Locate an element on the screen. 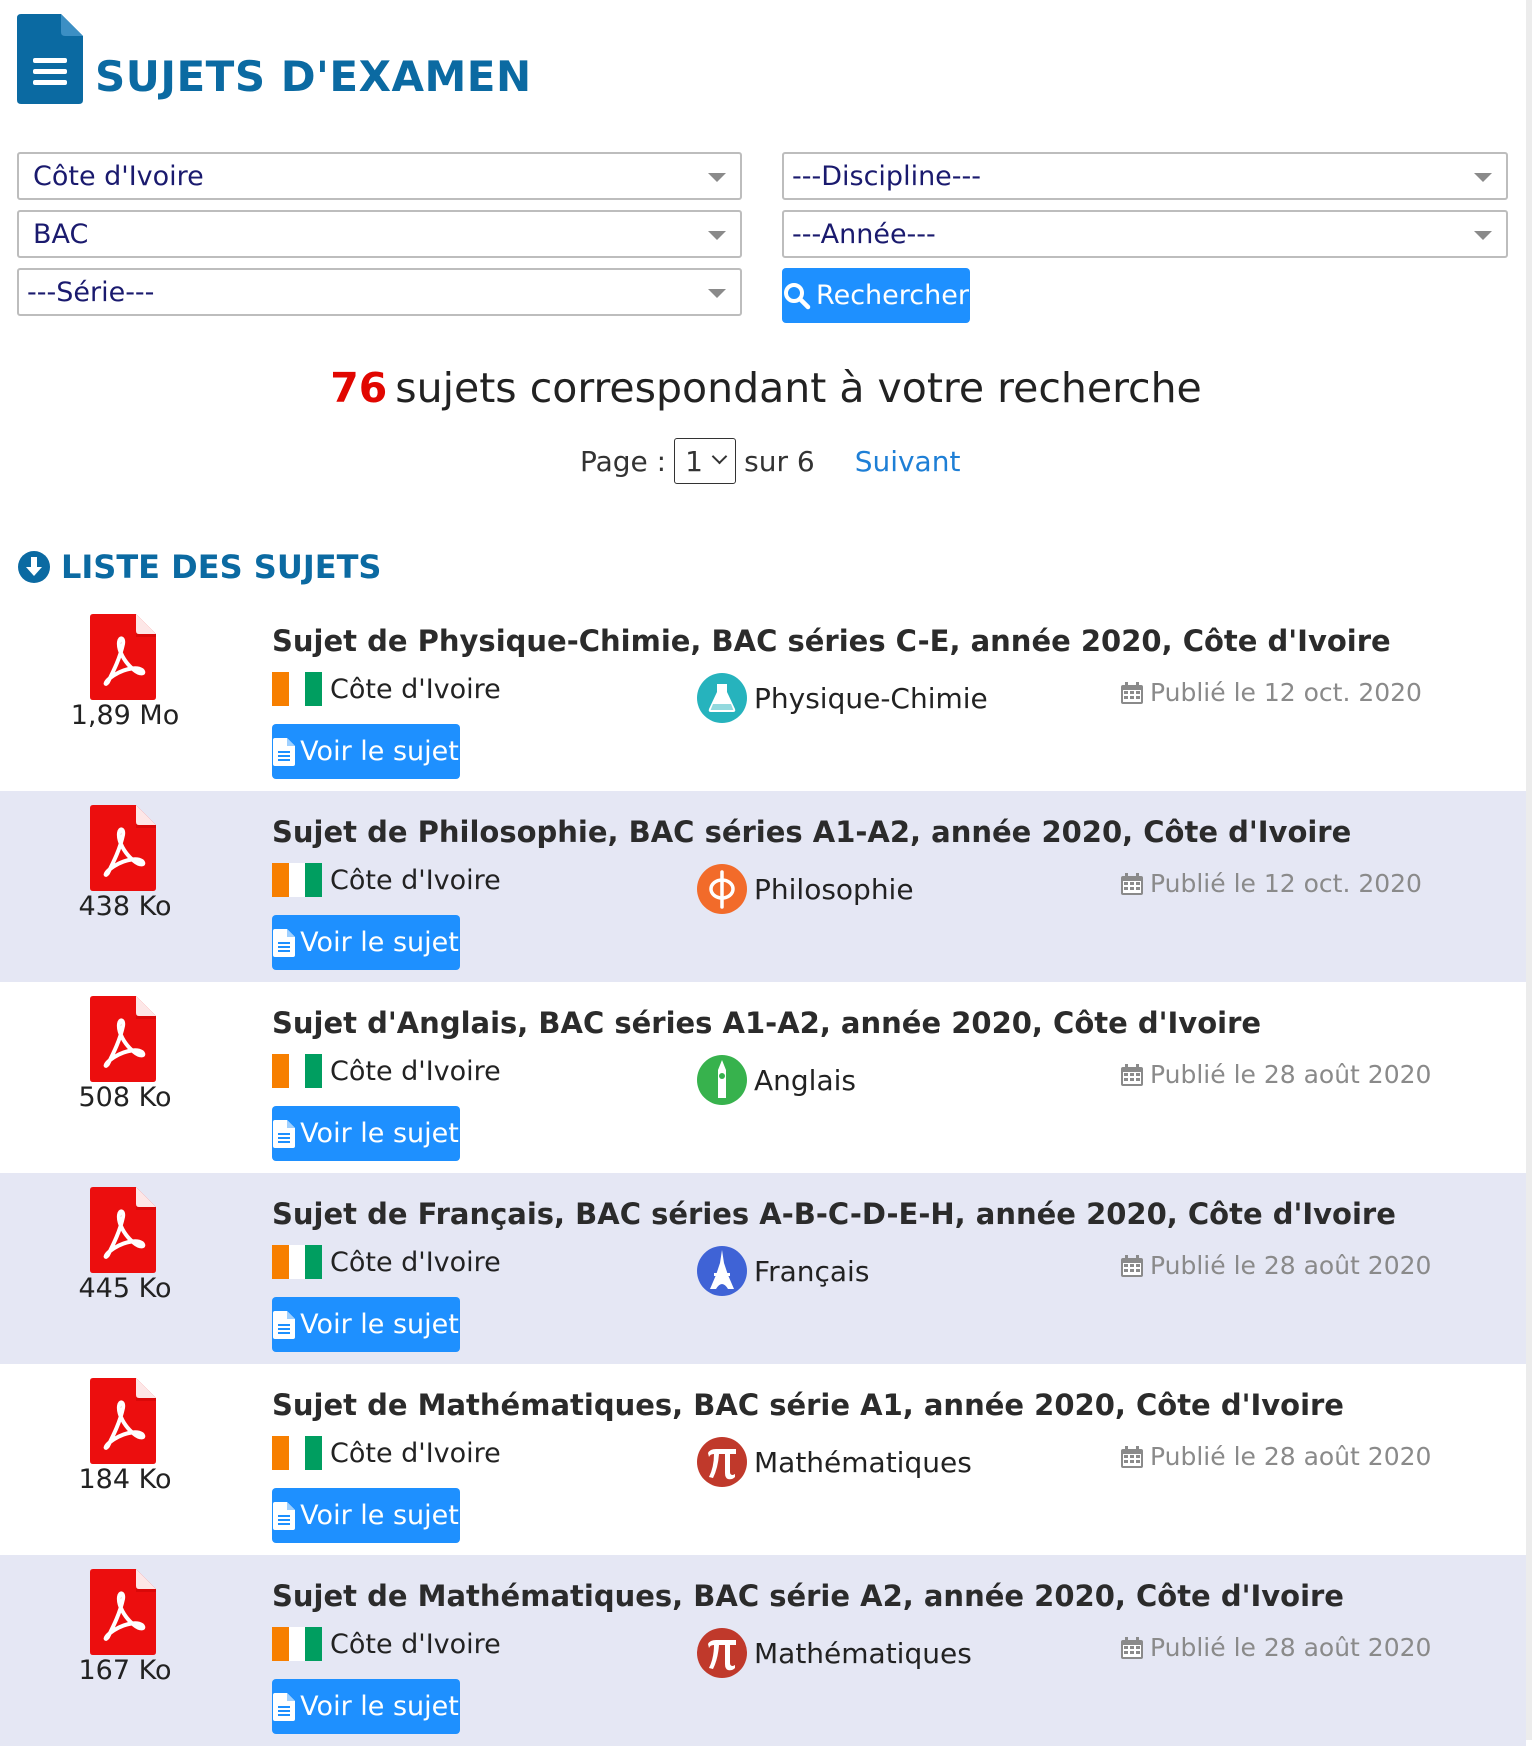  next-page-link: Suivant is located at coordinates (908, 461).